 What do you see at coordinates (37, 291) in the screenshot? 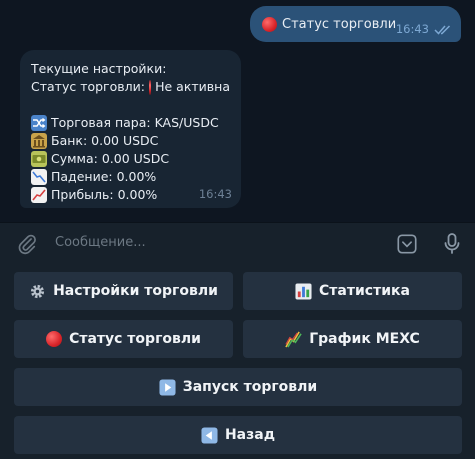
I see `gear-icon` at bounding box center [37, 291].